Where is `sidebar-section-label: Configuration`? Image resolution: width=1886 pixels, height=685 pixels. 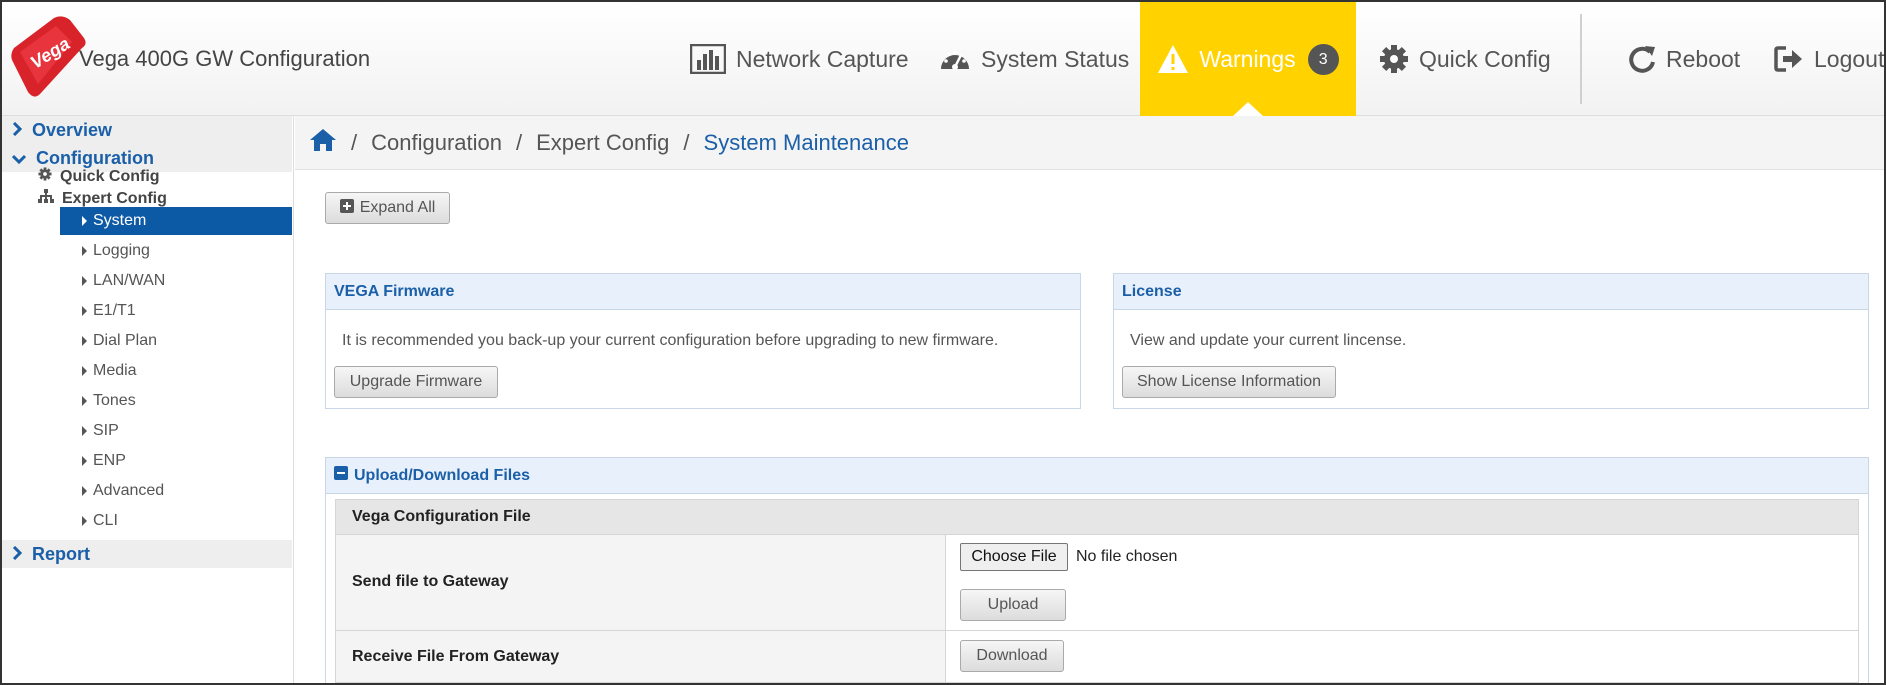 sidebar-section-label: Configuration is located at coordinates (95, 157).